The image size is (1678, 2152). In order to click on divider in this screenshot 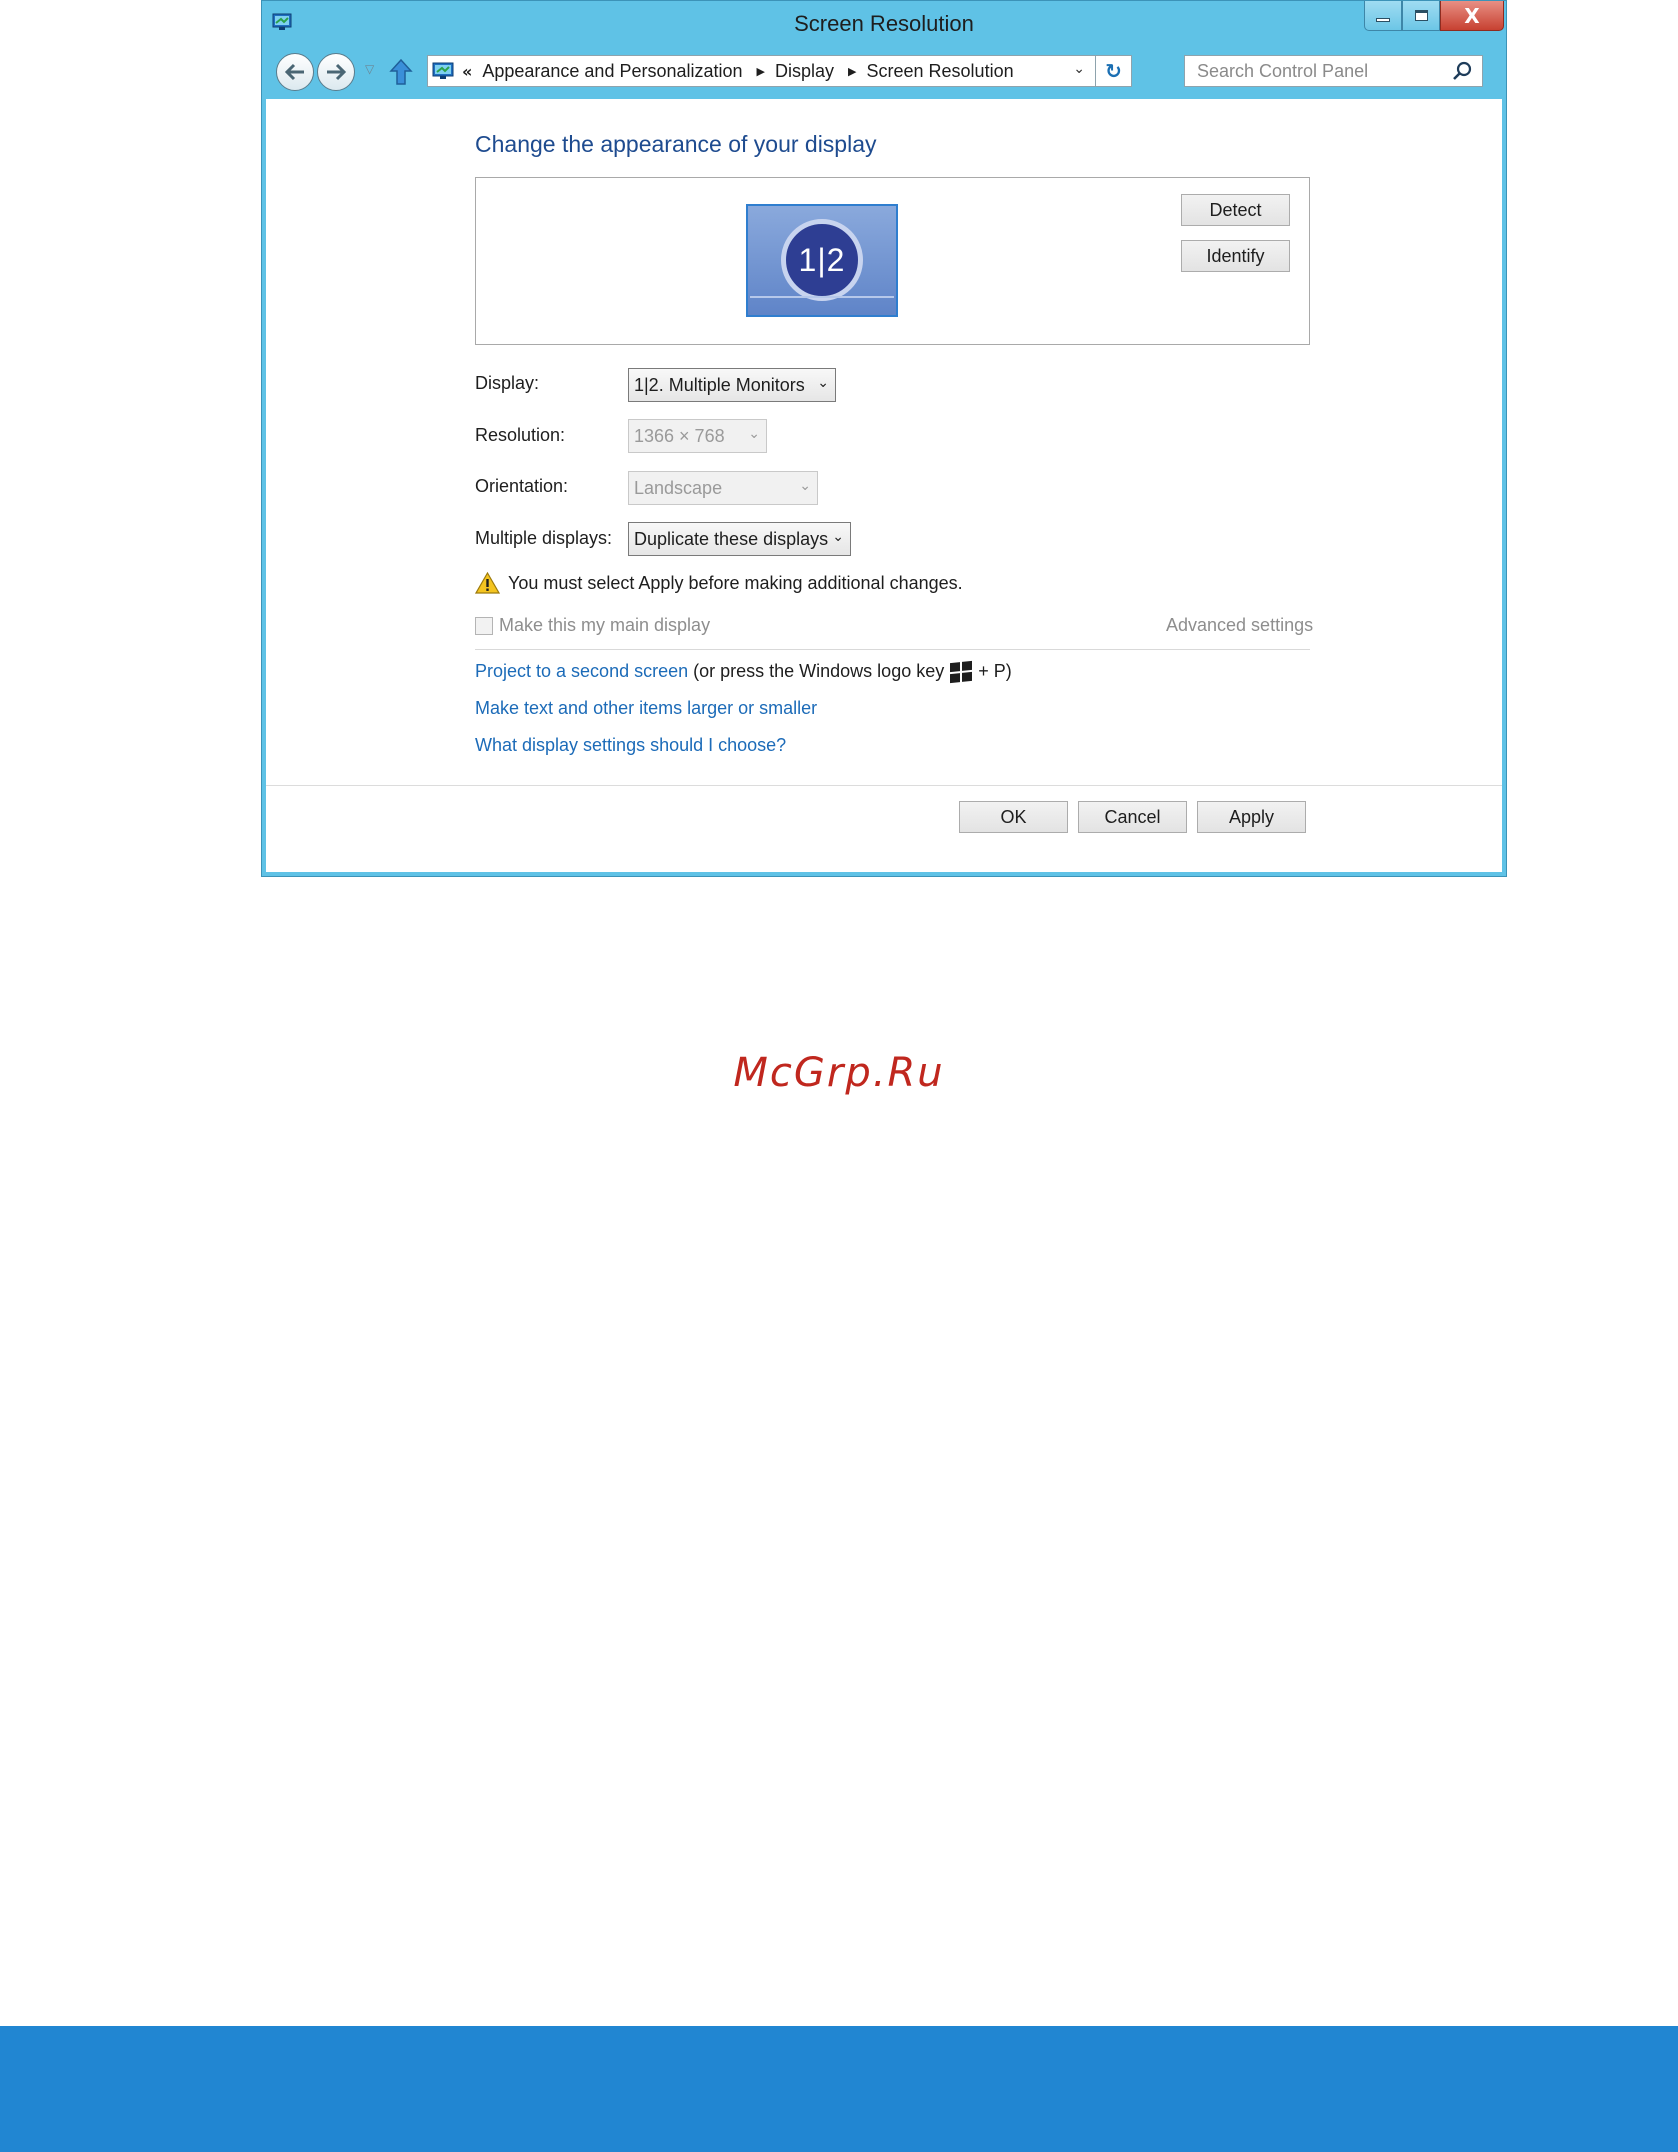, I will do `click(892, 649)`.